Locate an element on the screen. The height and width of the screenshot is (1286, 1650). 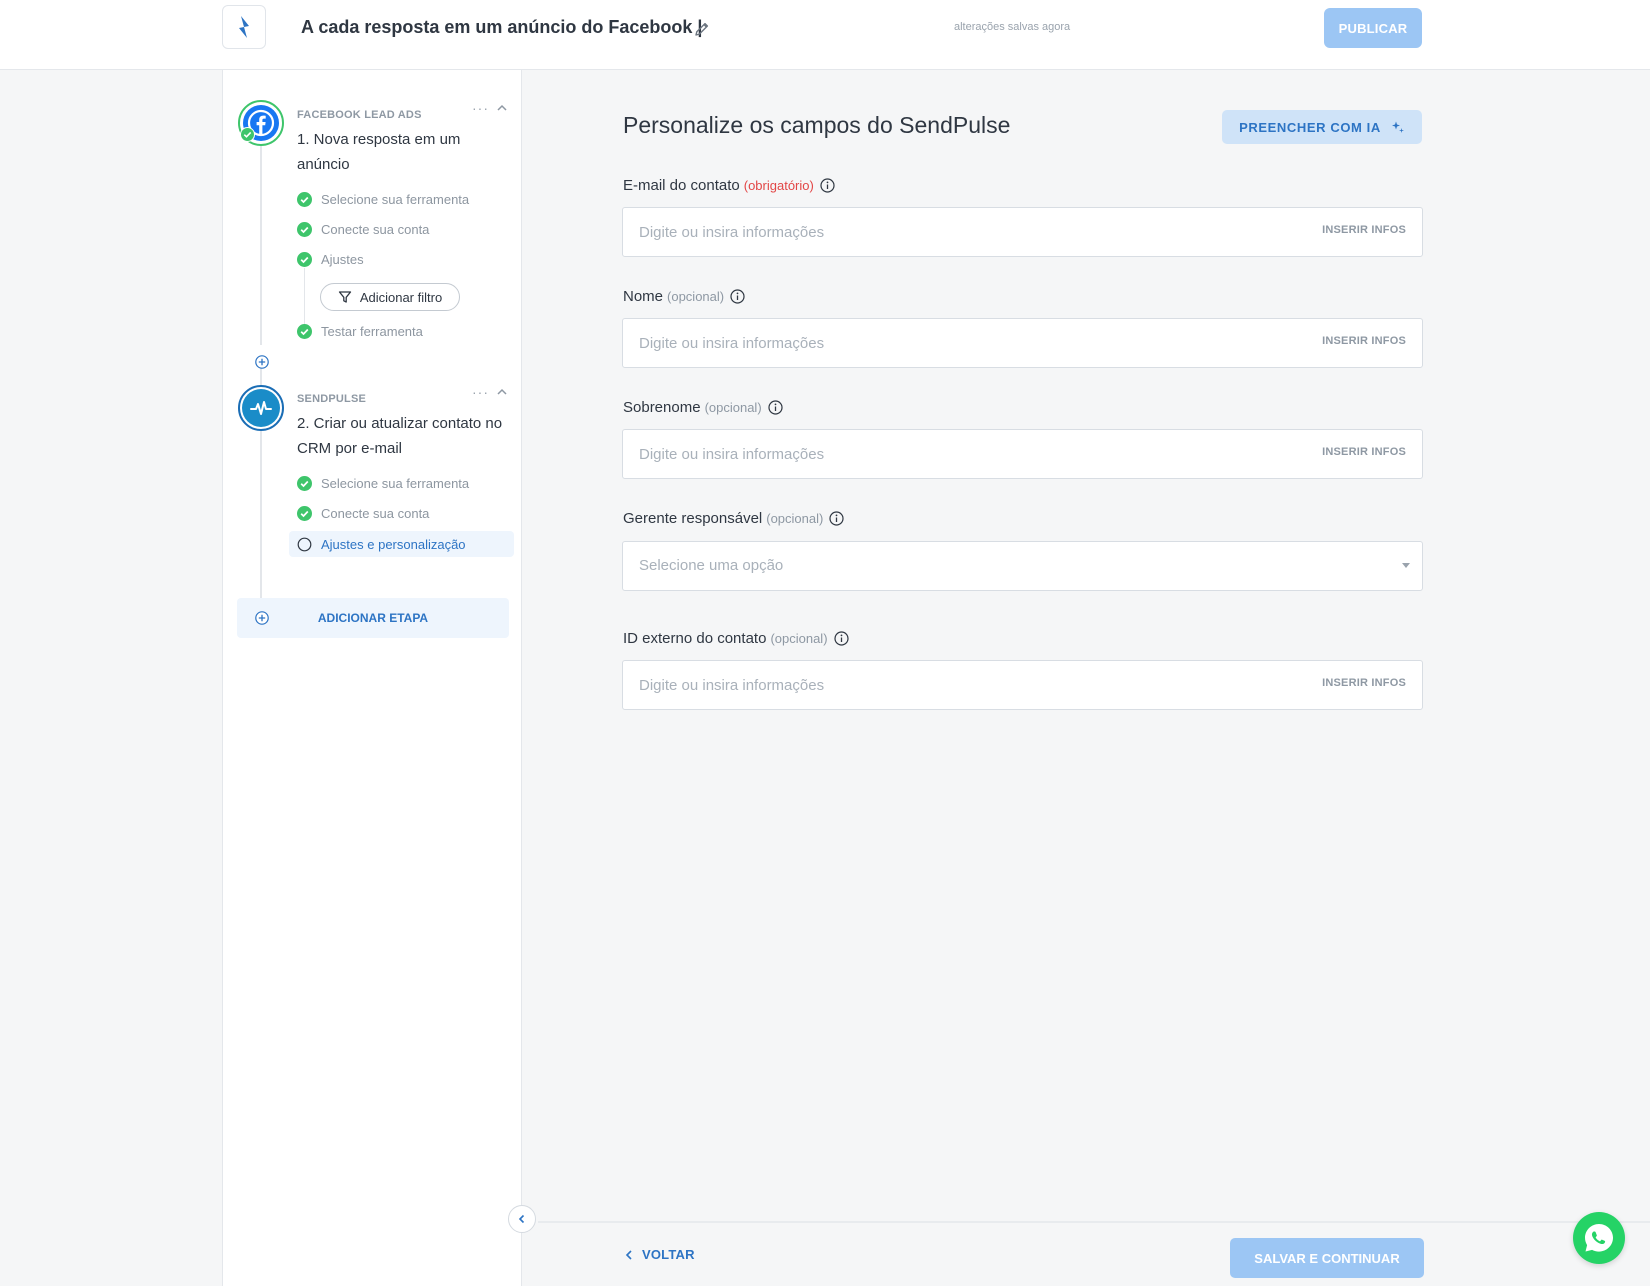
add-filter-label: Adicionar filtro is located at coordinates (401, 297).